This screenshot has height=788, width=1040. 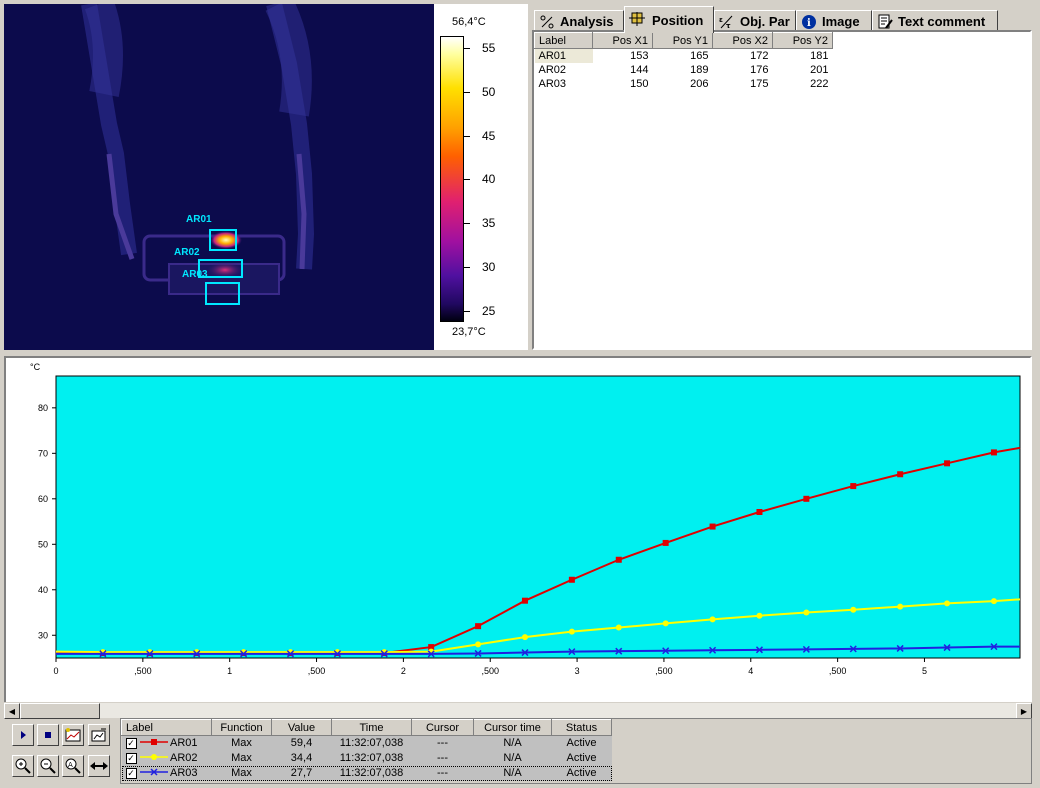 I want to click on zoom-out-button, so click(x=48, y=766).